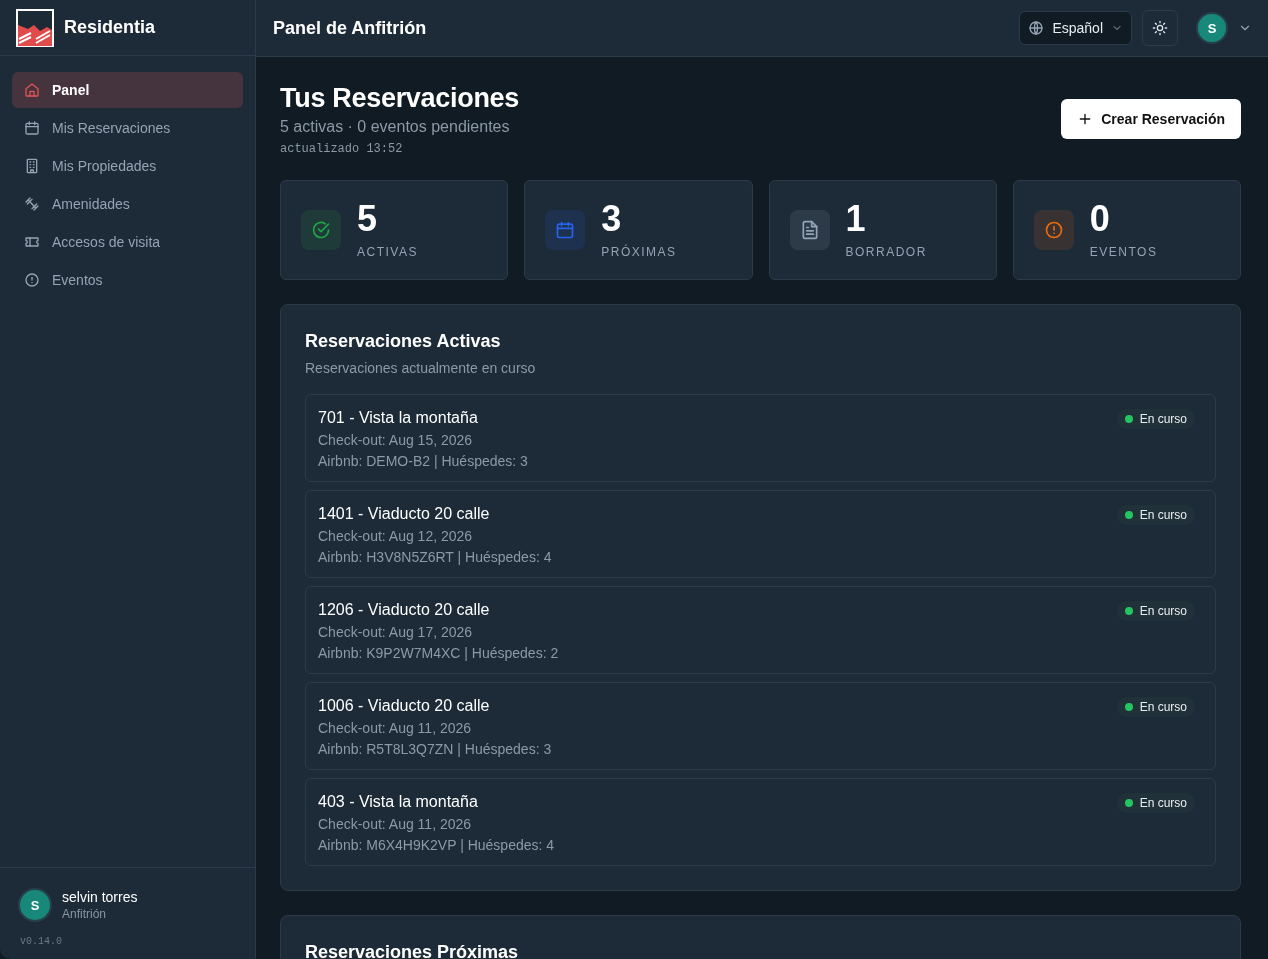  Describe the element at coordinates (1075, 28) in the screenshot. I see `language-select: Español` at that location.